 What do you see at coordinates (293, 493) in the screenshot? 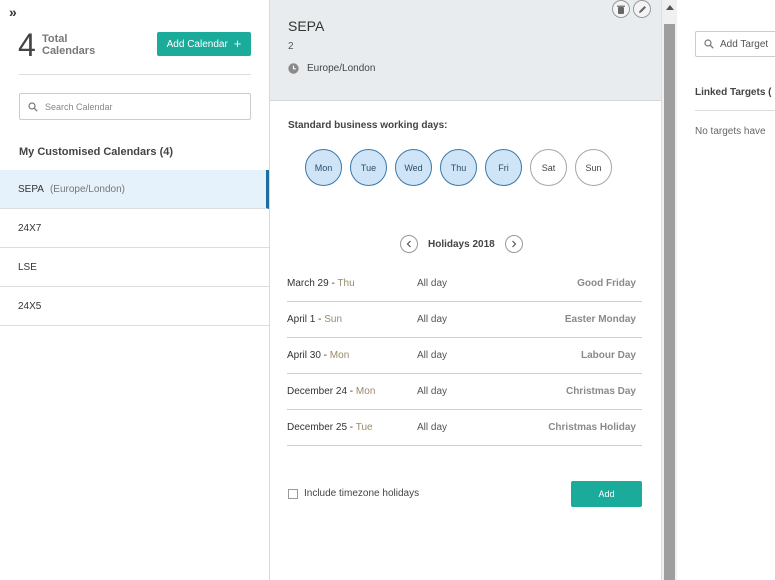
I see `include-timezone-checkbox` at bounding box center [293, 493].